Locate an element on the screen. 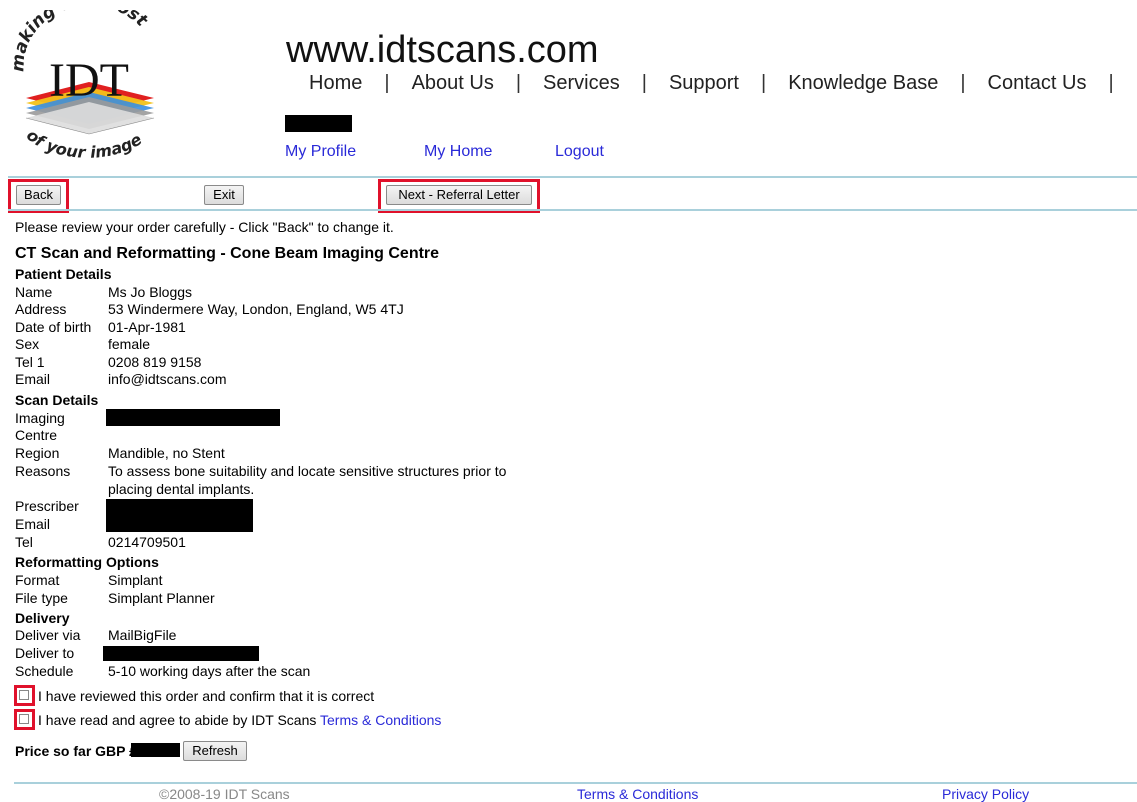  format-label: Format is located at coordinates (37, 580).